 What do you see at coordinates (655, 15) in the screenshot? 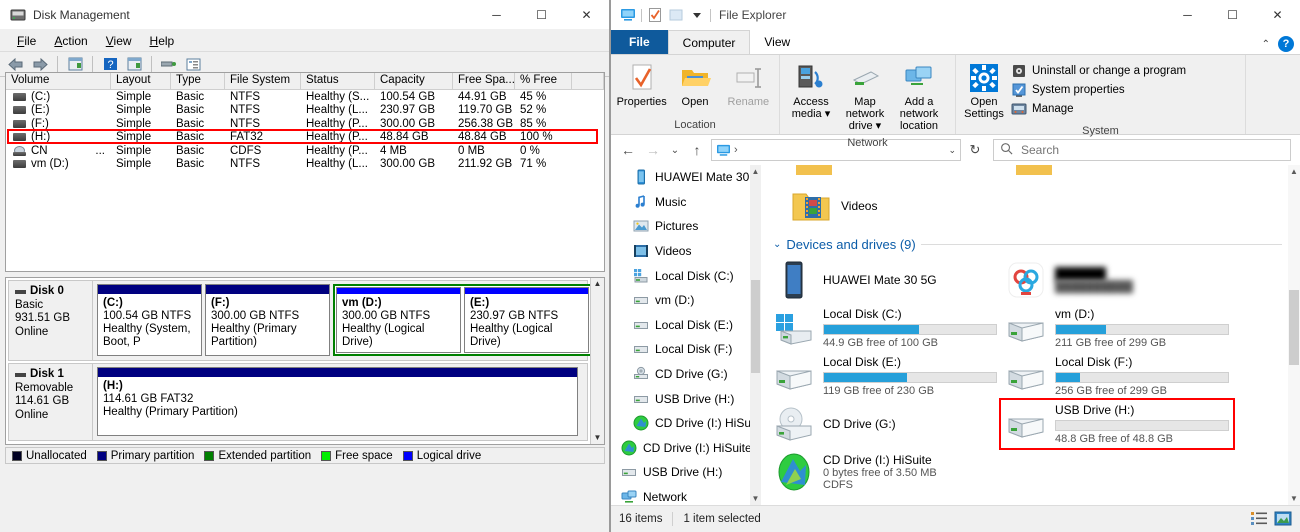
I see `properties-quick-icon` at bounding box center [655, 15].